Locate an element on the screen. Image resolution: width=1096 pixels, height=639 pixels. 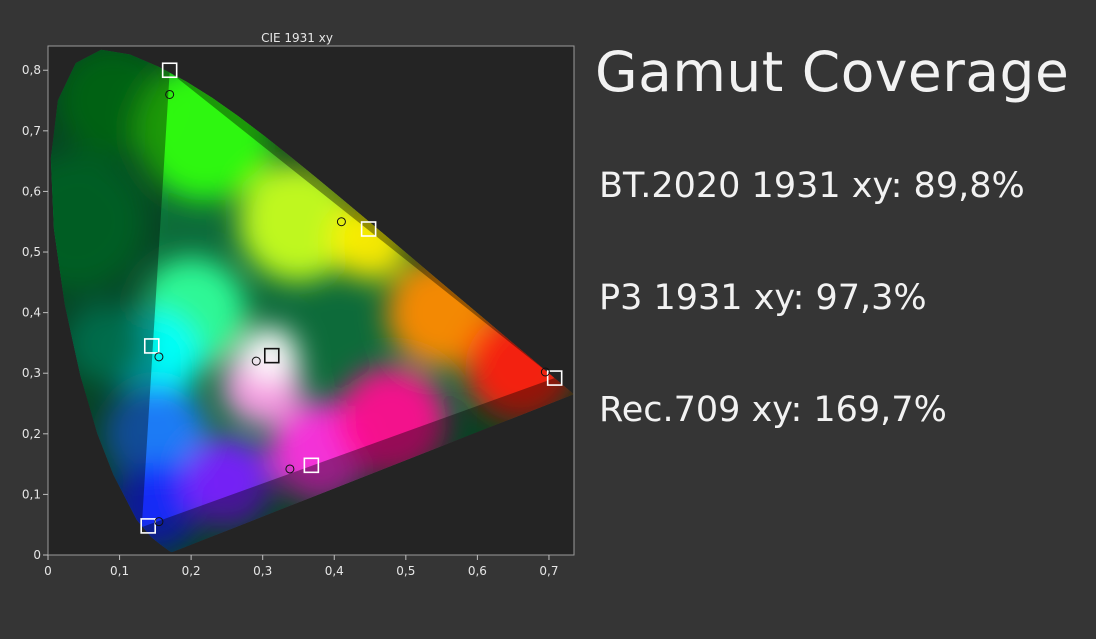
y-tick-label: 0,1 is located at coordinates (31, 494).